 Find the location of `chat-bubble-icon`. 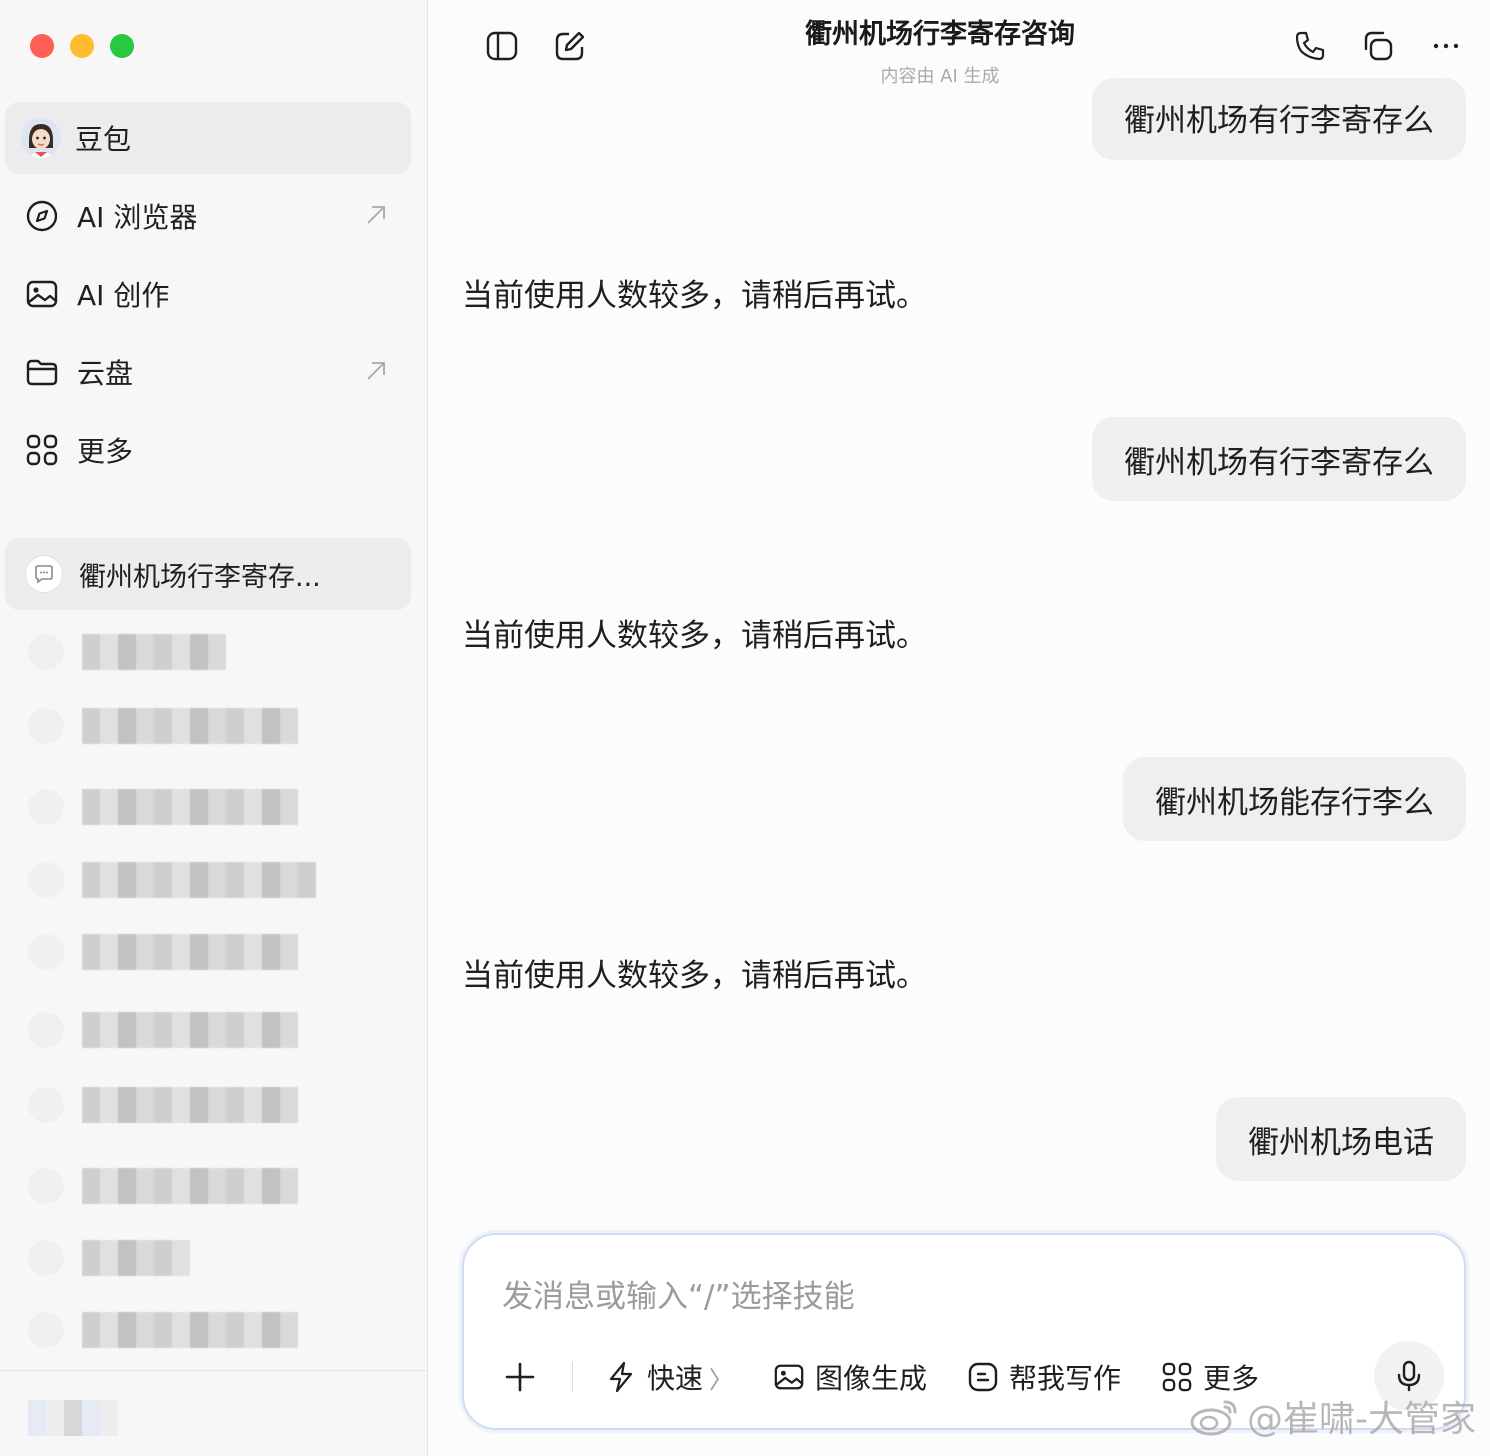

chat-bubble-icon is located at coordinates (44, 574).